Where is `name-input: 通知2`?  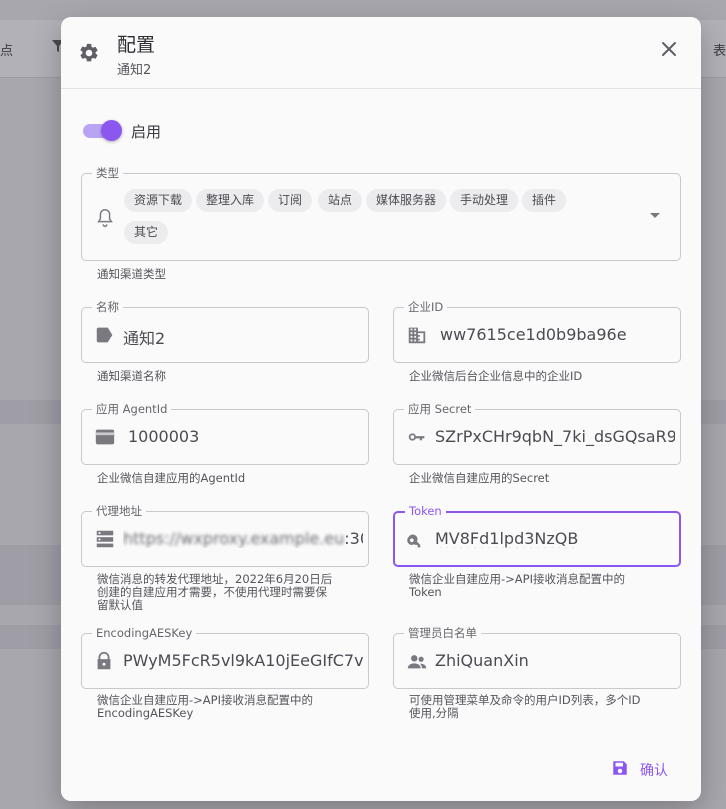 name-input: 通知2 is located at coordinates (238, 337).